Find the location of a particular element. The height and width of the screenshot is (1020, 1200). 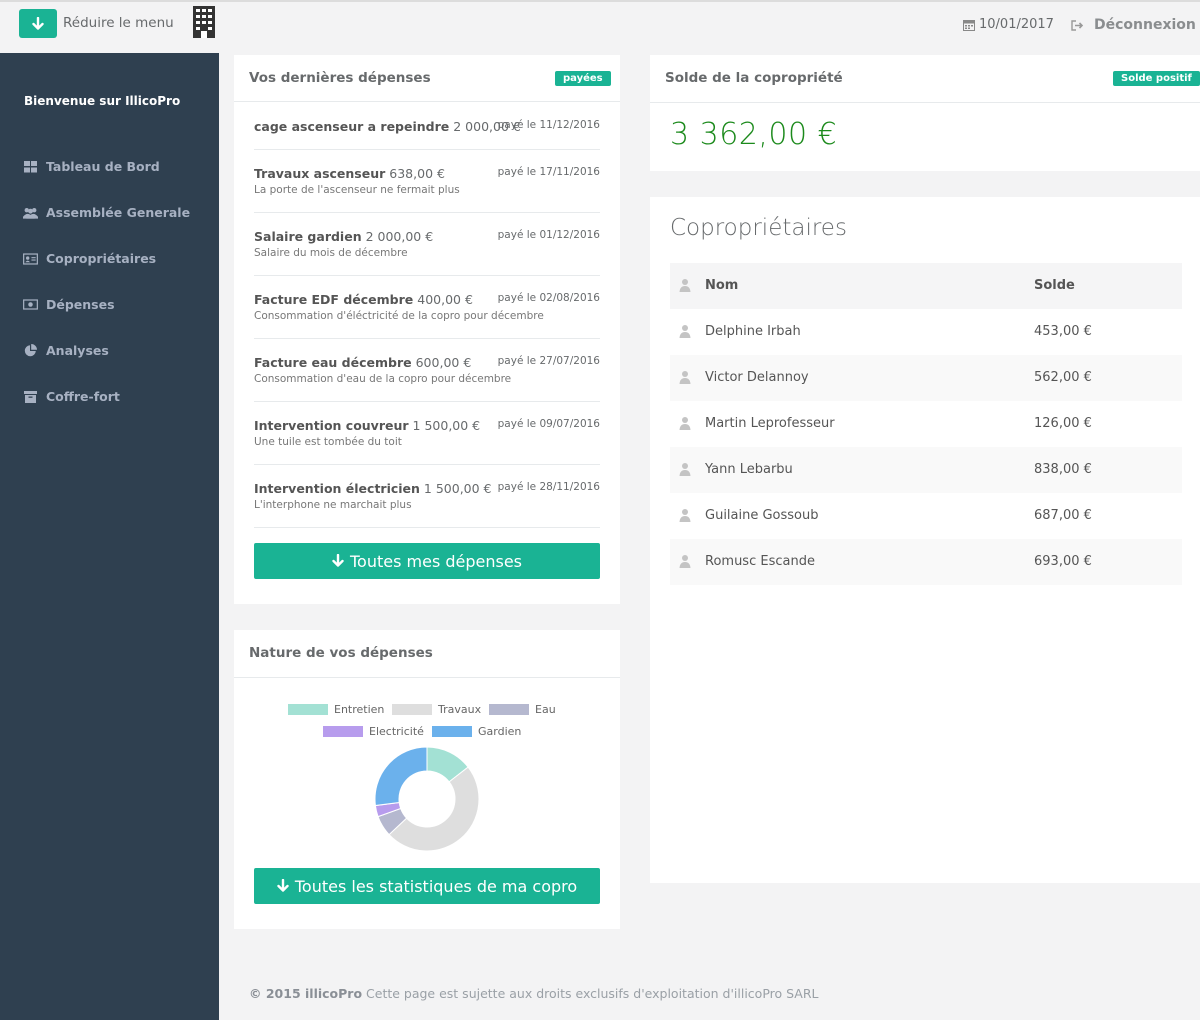

all-expenses-button-label: Toutes mes dépenses is located at coordinates (436, 561).